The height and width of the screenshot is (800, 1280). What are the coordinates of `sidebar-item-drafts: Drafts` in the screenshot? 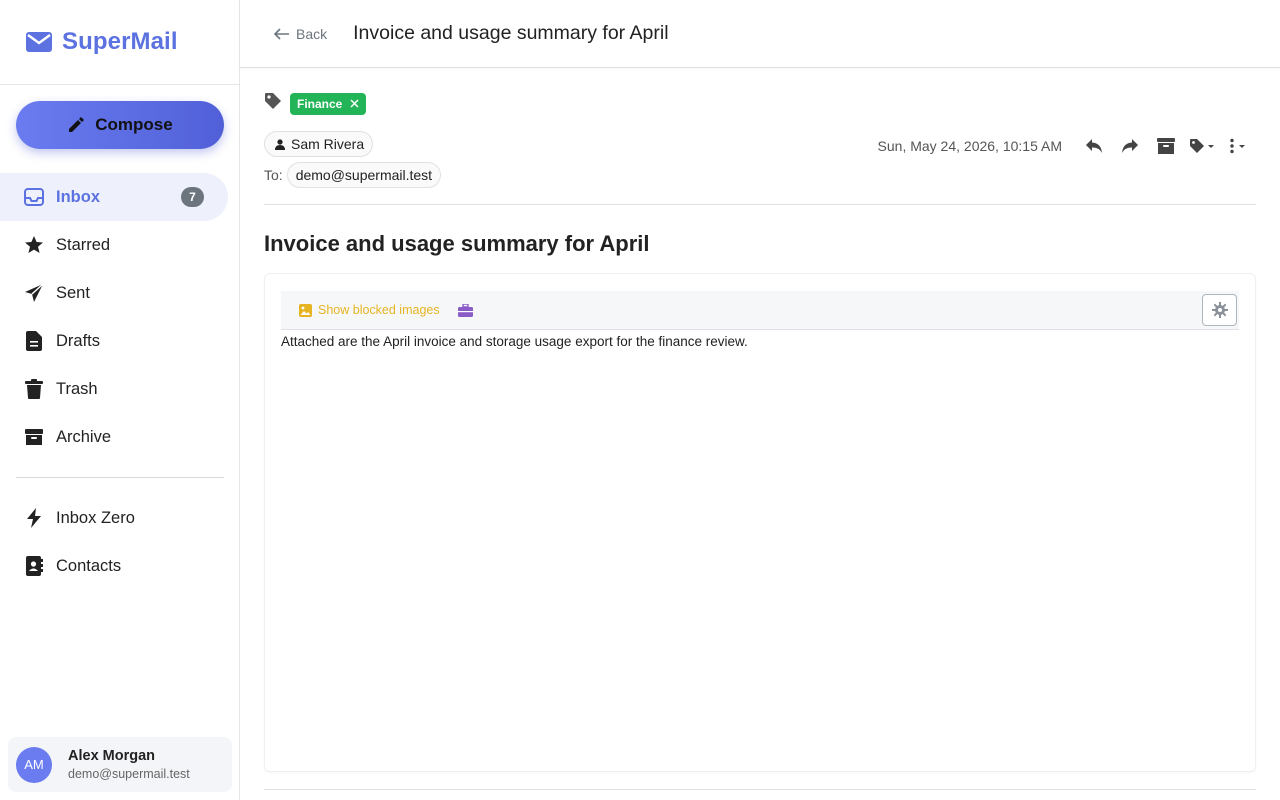 It's located at (120, 341).